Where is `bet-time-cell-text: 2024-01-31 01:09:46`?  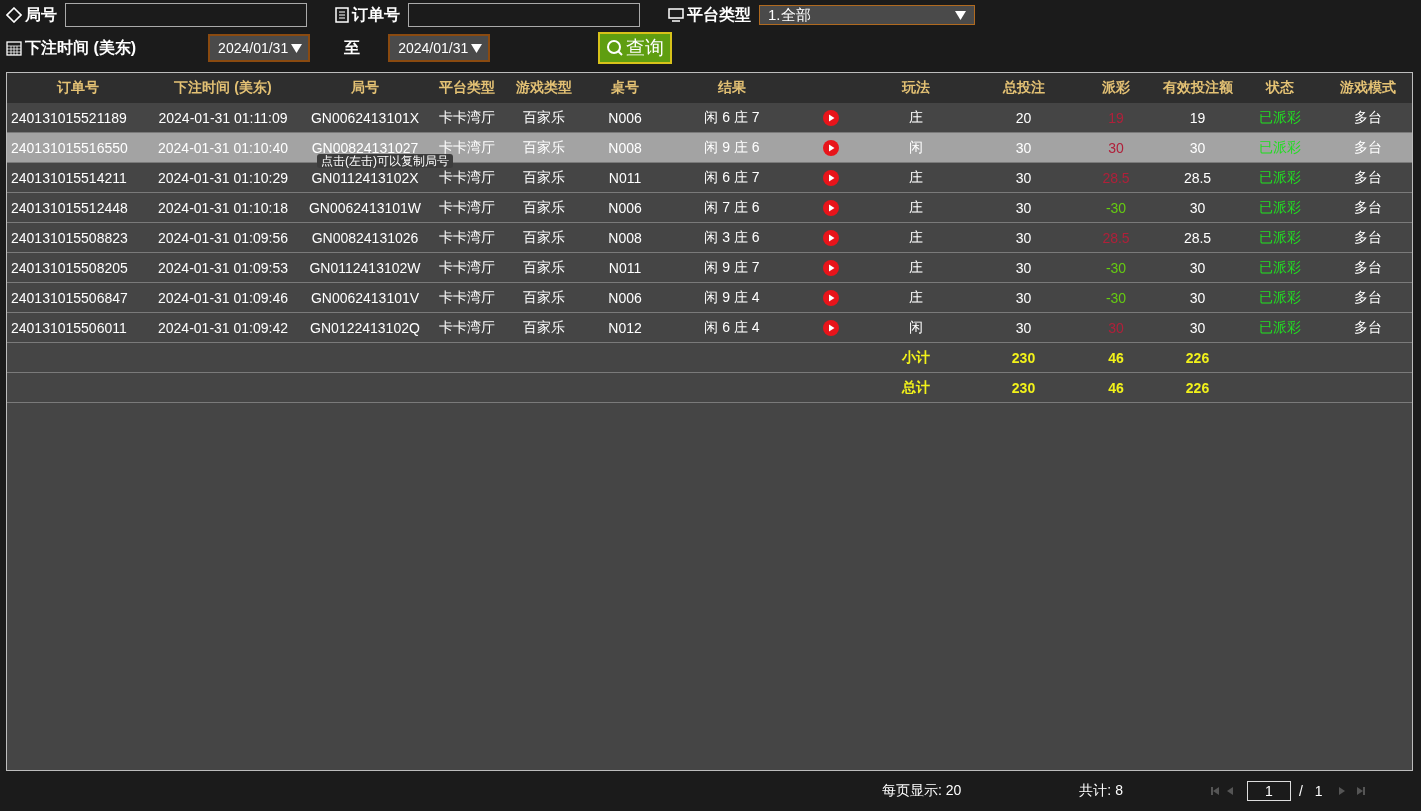
bet-time-cell-text: 2024-01-31 01:09:46 is located at coordinates (223, 297).